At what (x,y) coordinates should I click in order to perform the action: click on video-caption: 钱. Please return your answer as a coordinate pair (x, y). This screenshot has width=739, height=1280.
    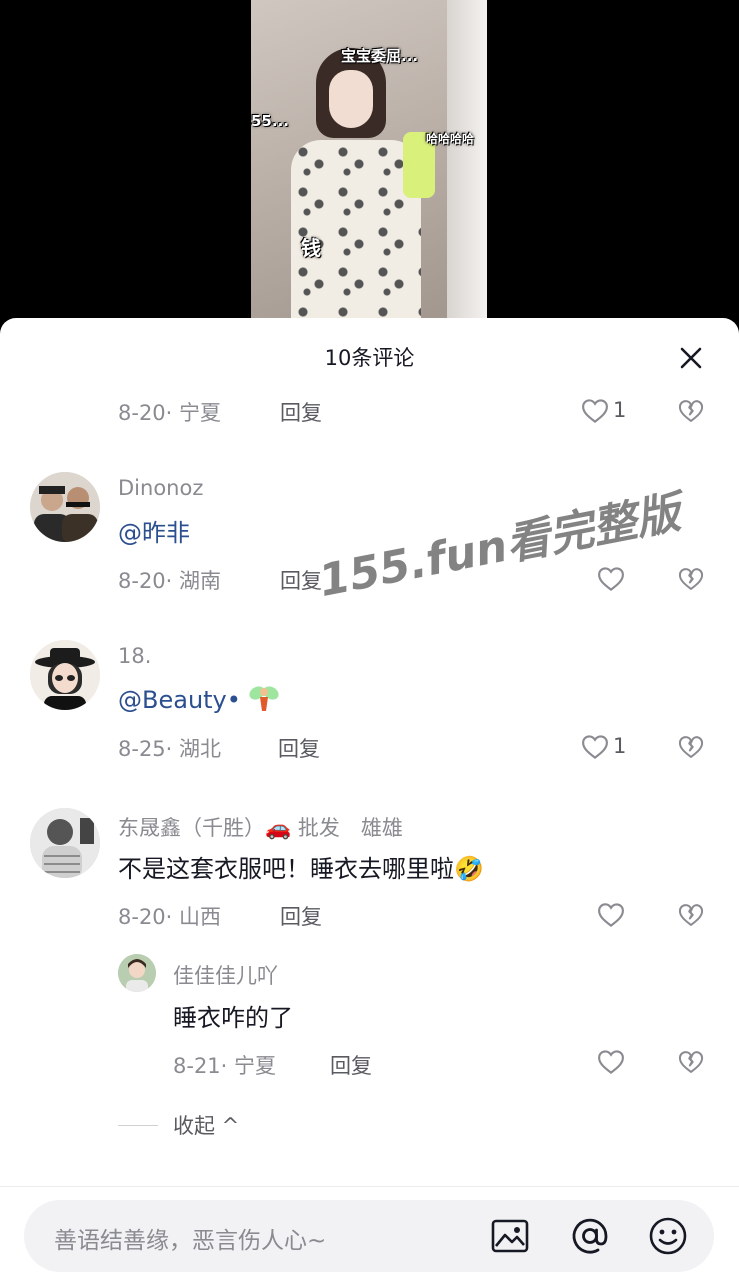
    Looking at the image, I should click on (311, 248).